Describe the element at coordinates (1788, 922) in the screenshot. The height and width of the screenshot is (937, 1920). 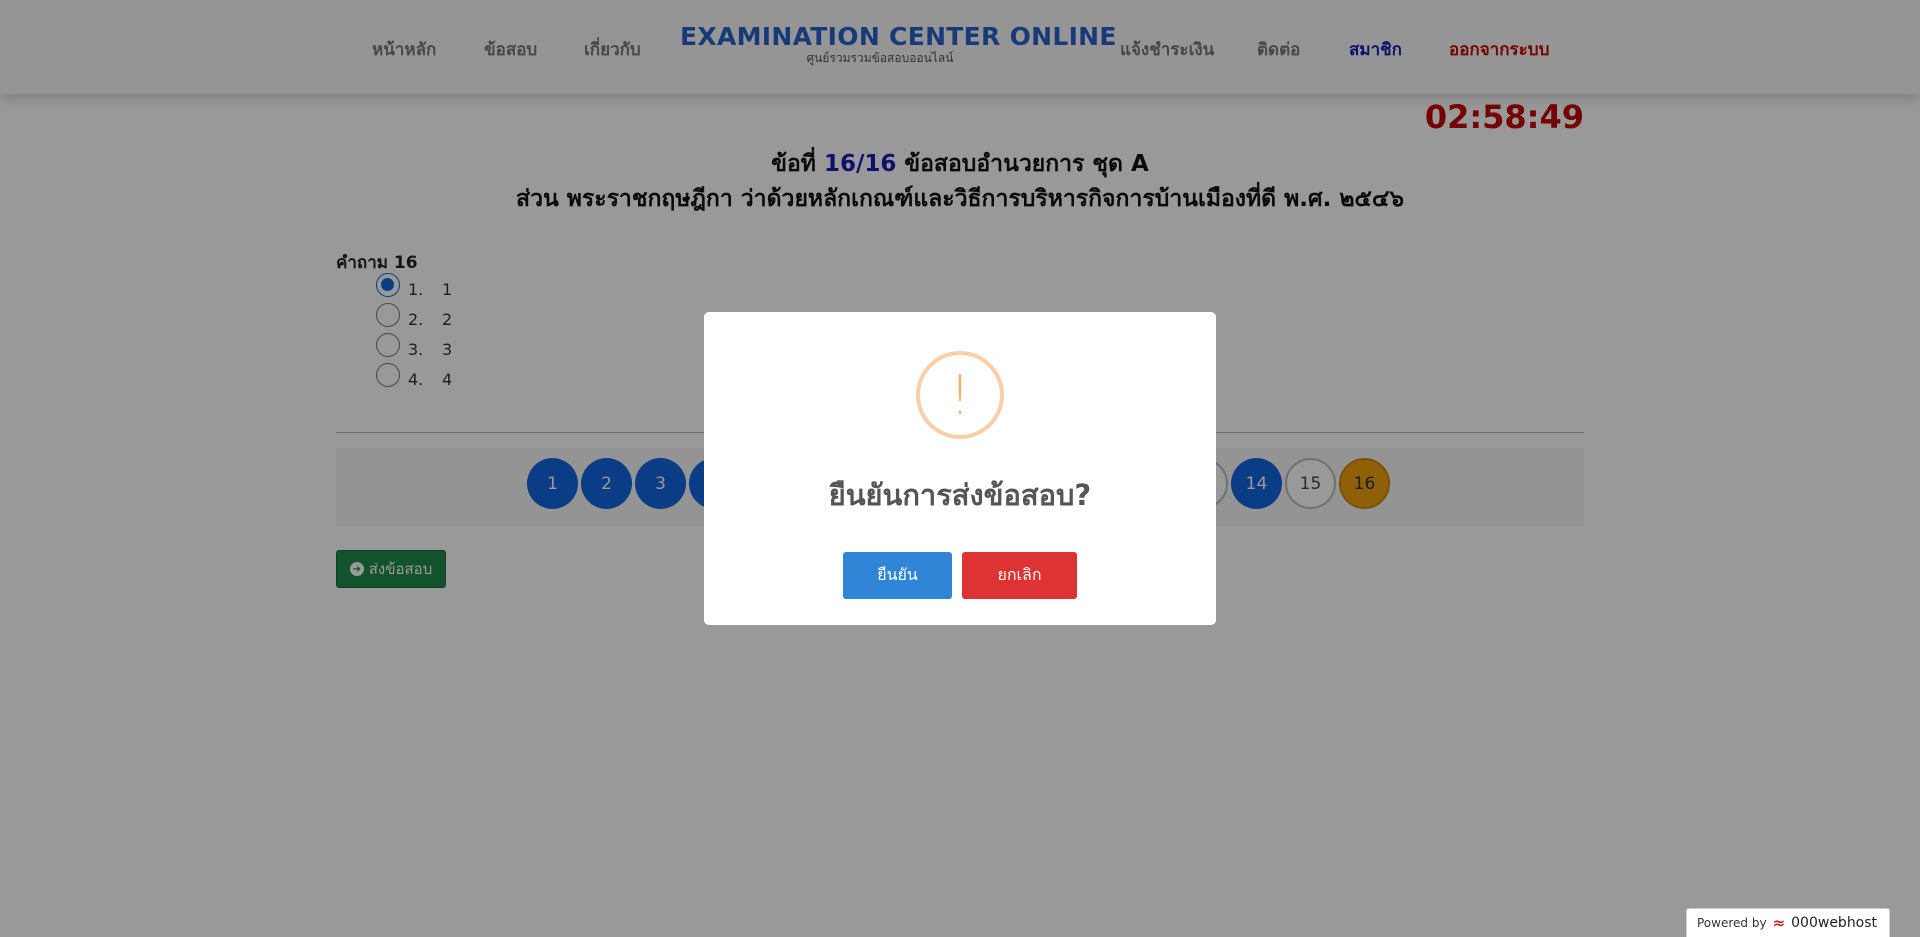
I see `powered-by-badge: Powered by ≈ 000webhost` at that location.